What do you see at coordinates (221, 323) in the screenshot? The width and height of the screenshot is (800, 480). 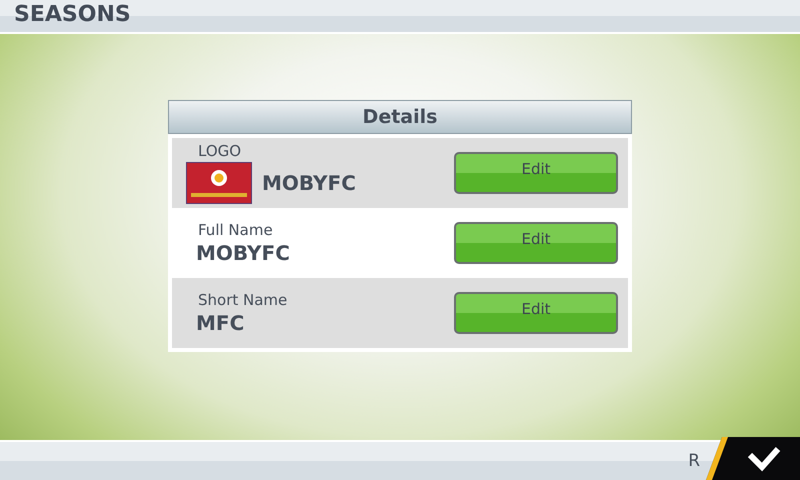 I see `field-value: MFC` at bounding box center [221, 323].